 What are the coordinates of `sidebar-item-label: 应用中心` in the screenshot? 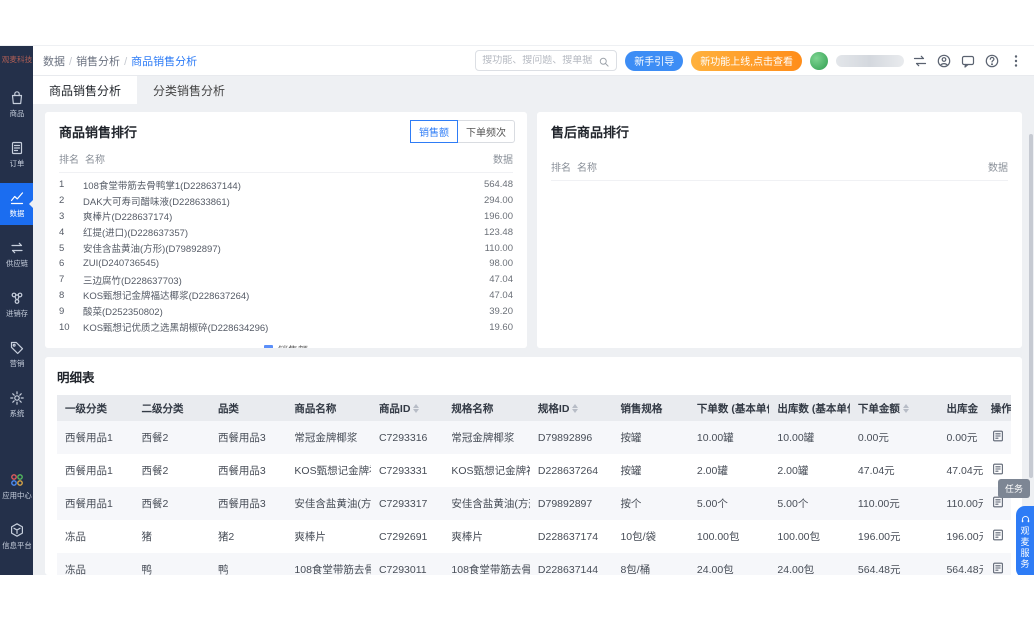 It's located at (16, 495).